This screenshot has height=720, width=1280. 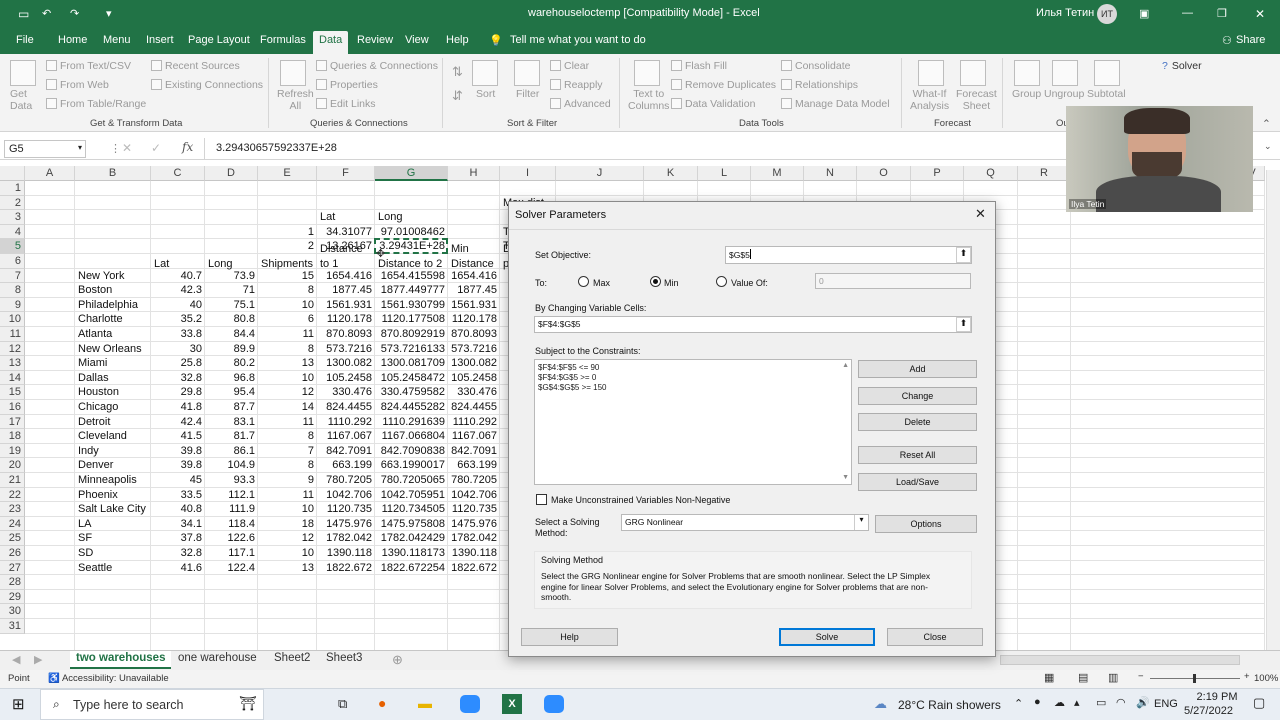 What do you see at coordinates (178, 422) in the screenshot?
I see `cell-lat: 42.4` at bounding box center [178, 422].